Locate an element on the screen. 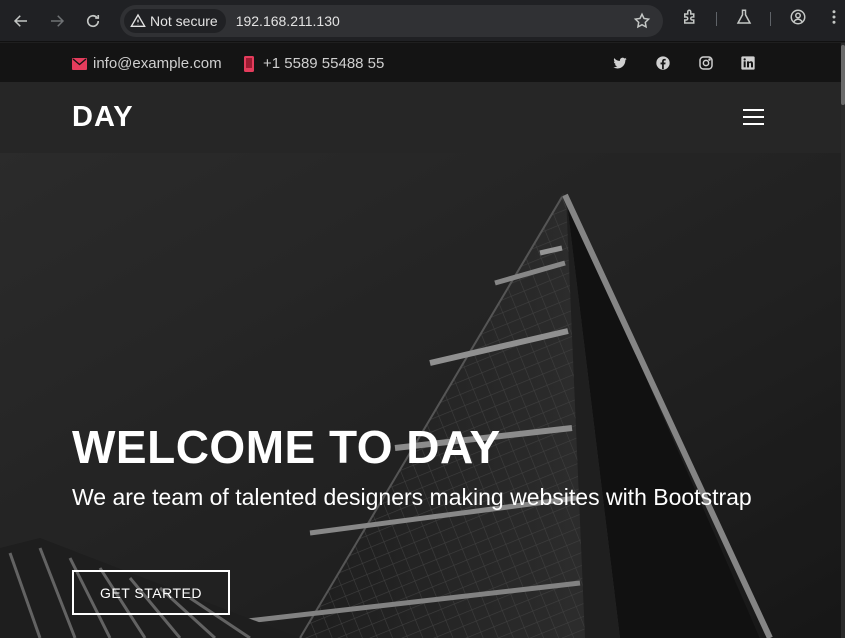 This screenshot has width=845, height=638. scrollbar-thumb is located at coordinates (843, 75).